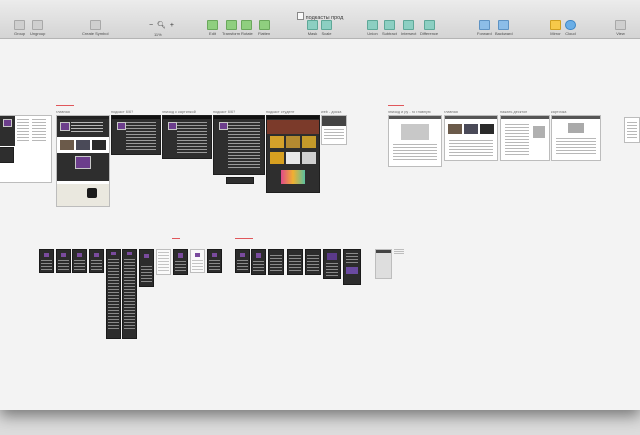 The height and width of the screenshot is (435, 640). What do you see at coordinates (312, 25) in the screenshot?
I see `mask-icon` at bounding box center [312, 25].